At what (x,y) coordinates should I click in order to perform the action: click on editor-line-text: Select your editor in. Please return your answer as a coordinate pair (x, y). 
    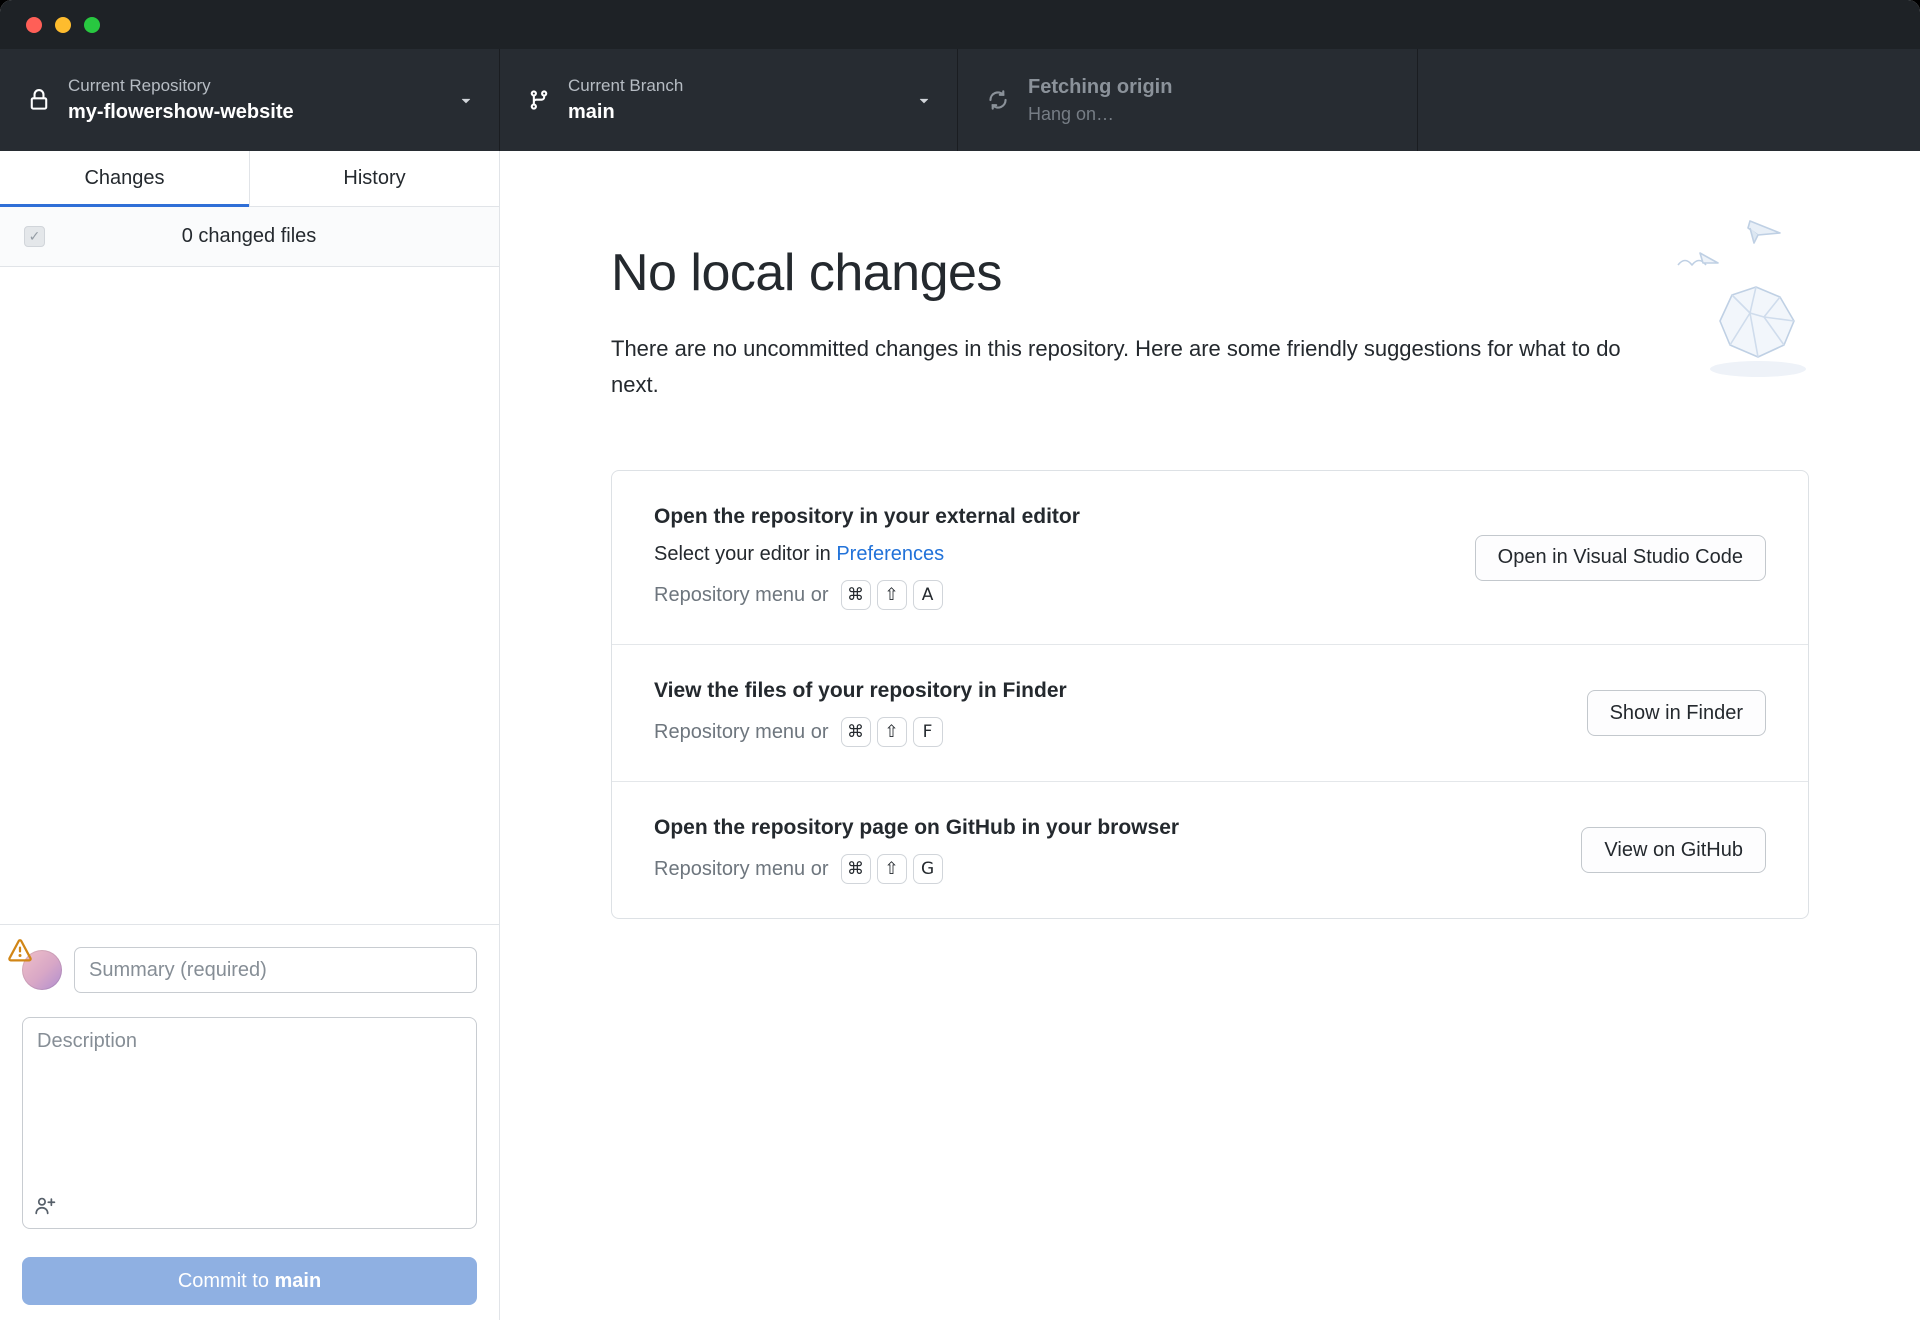
    Looking at the image, I should click on (745, 554).